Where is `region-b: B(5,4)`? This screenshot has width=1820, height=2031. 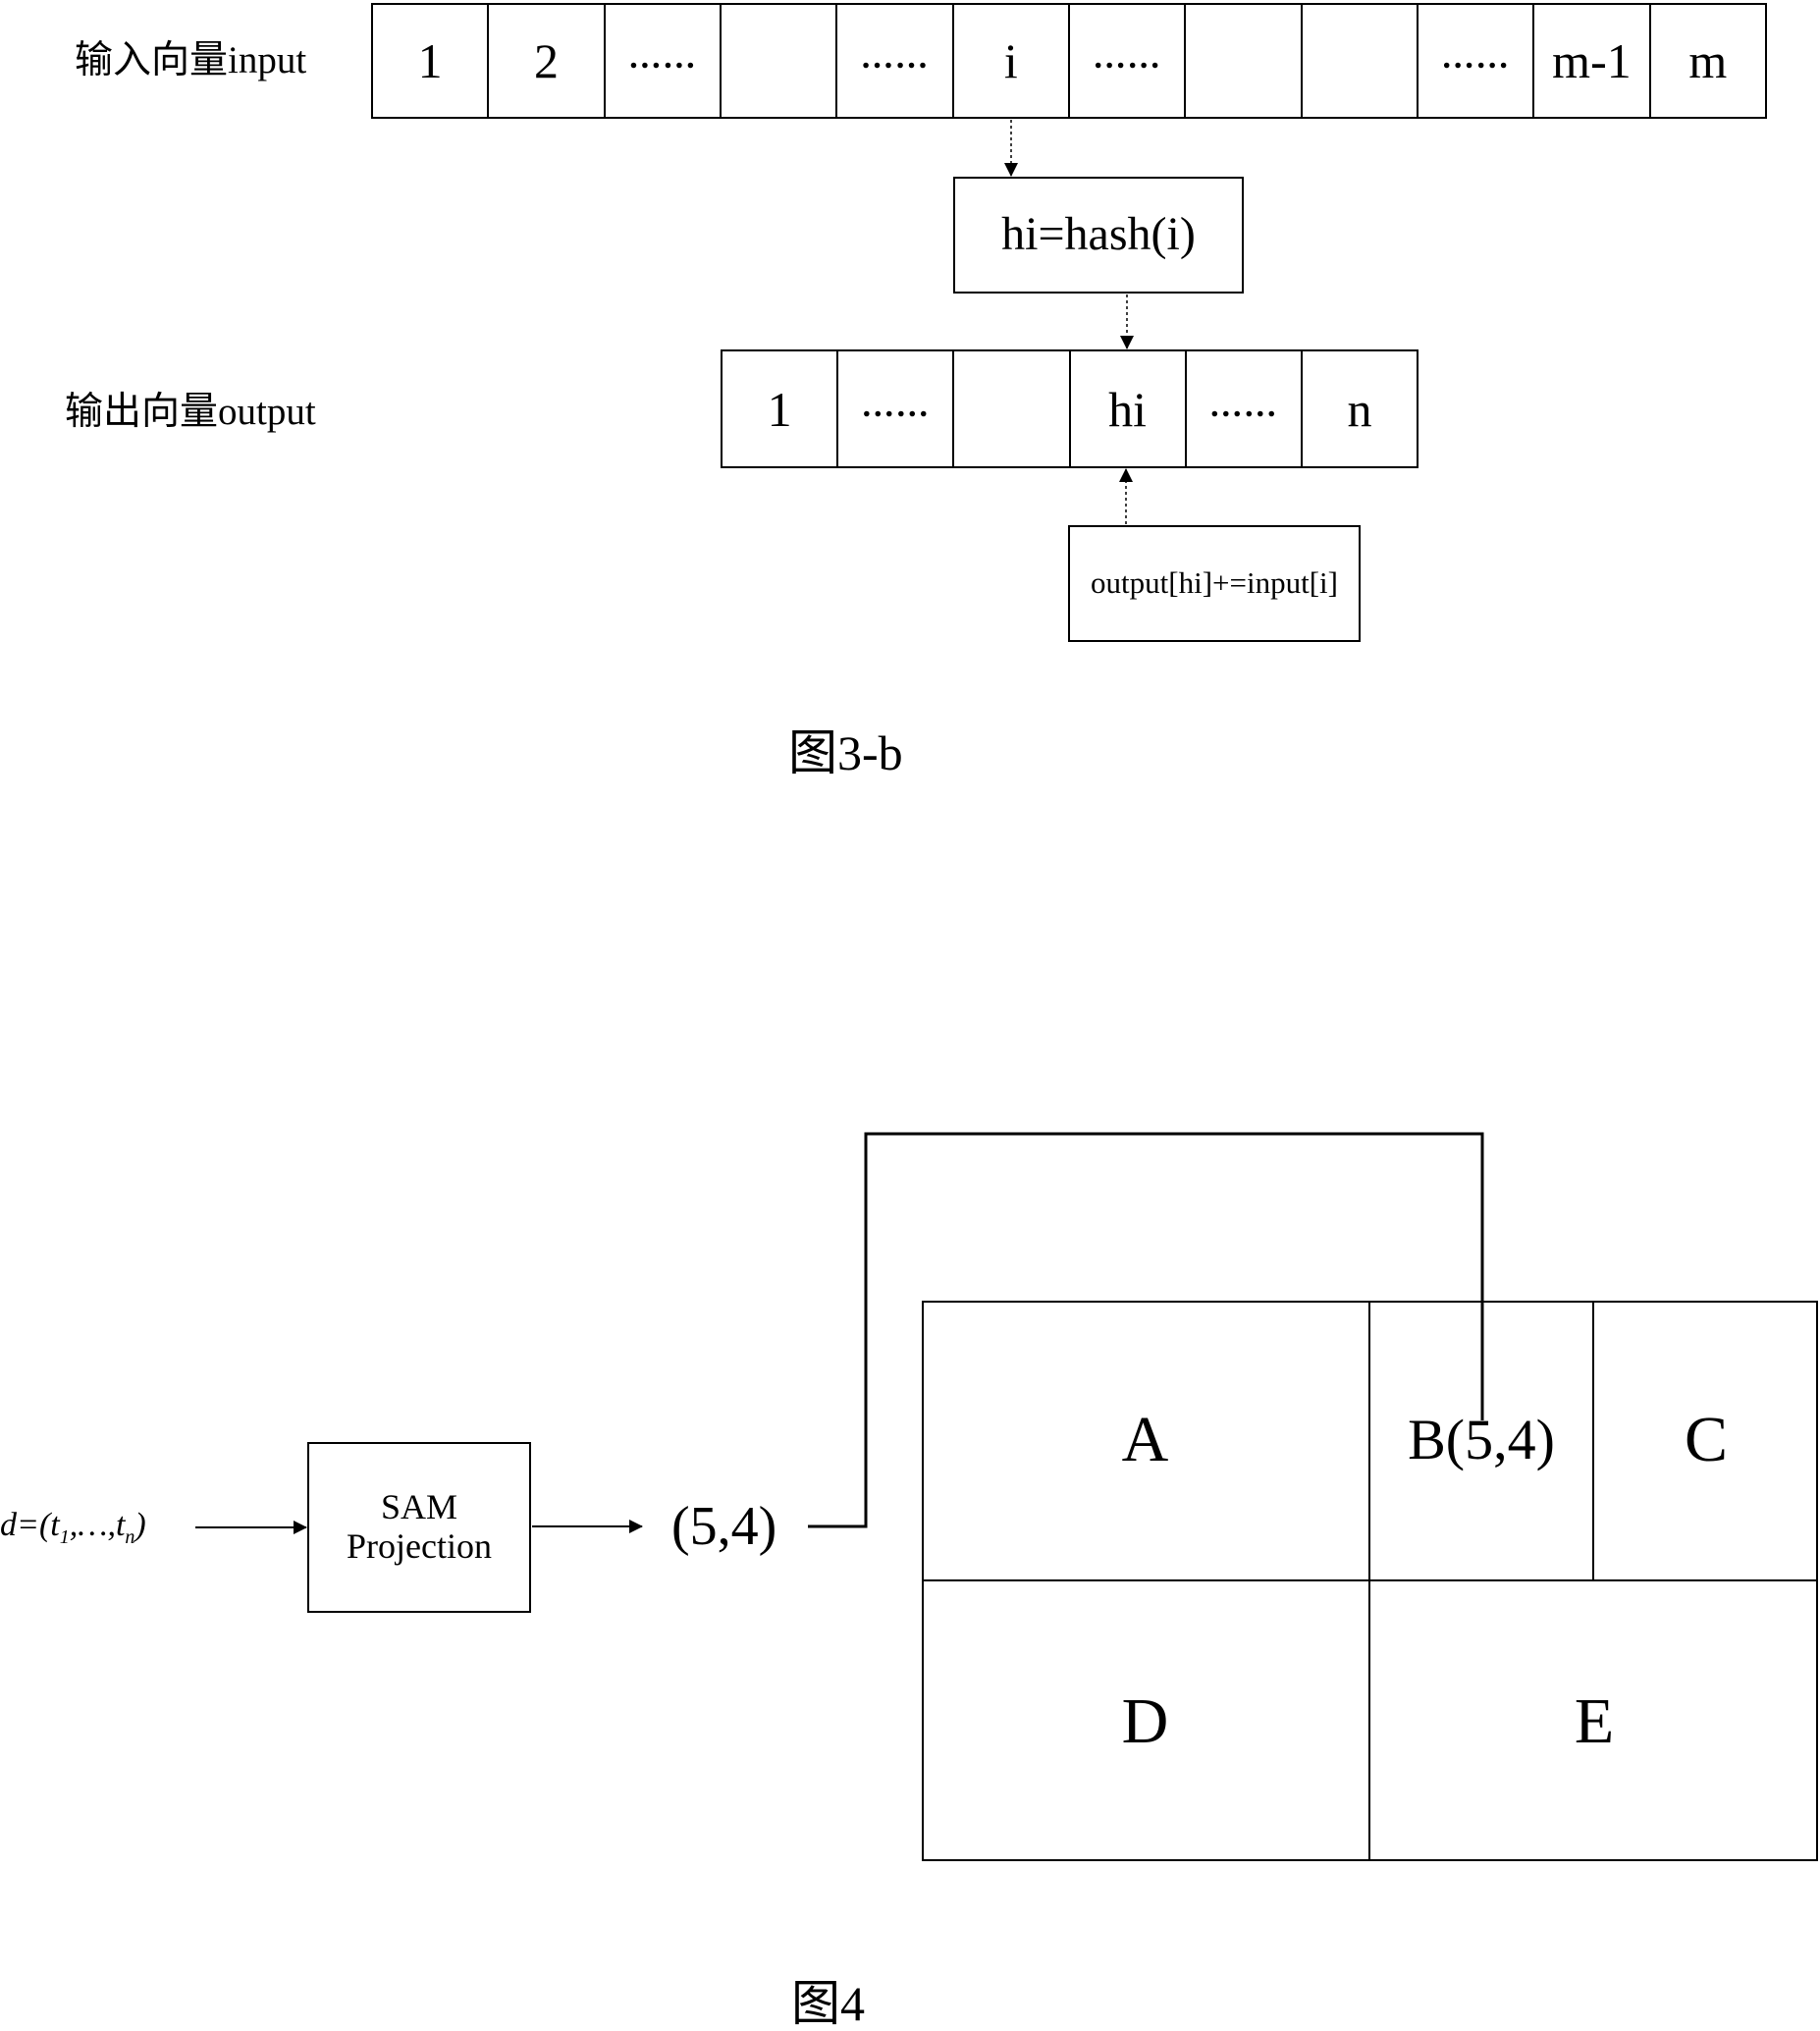
region-b: B(5,4) is located at coordinates (1482, 1441).